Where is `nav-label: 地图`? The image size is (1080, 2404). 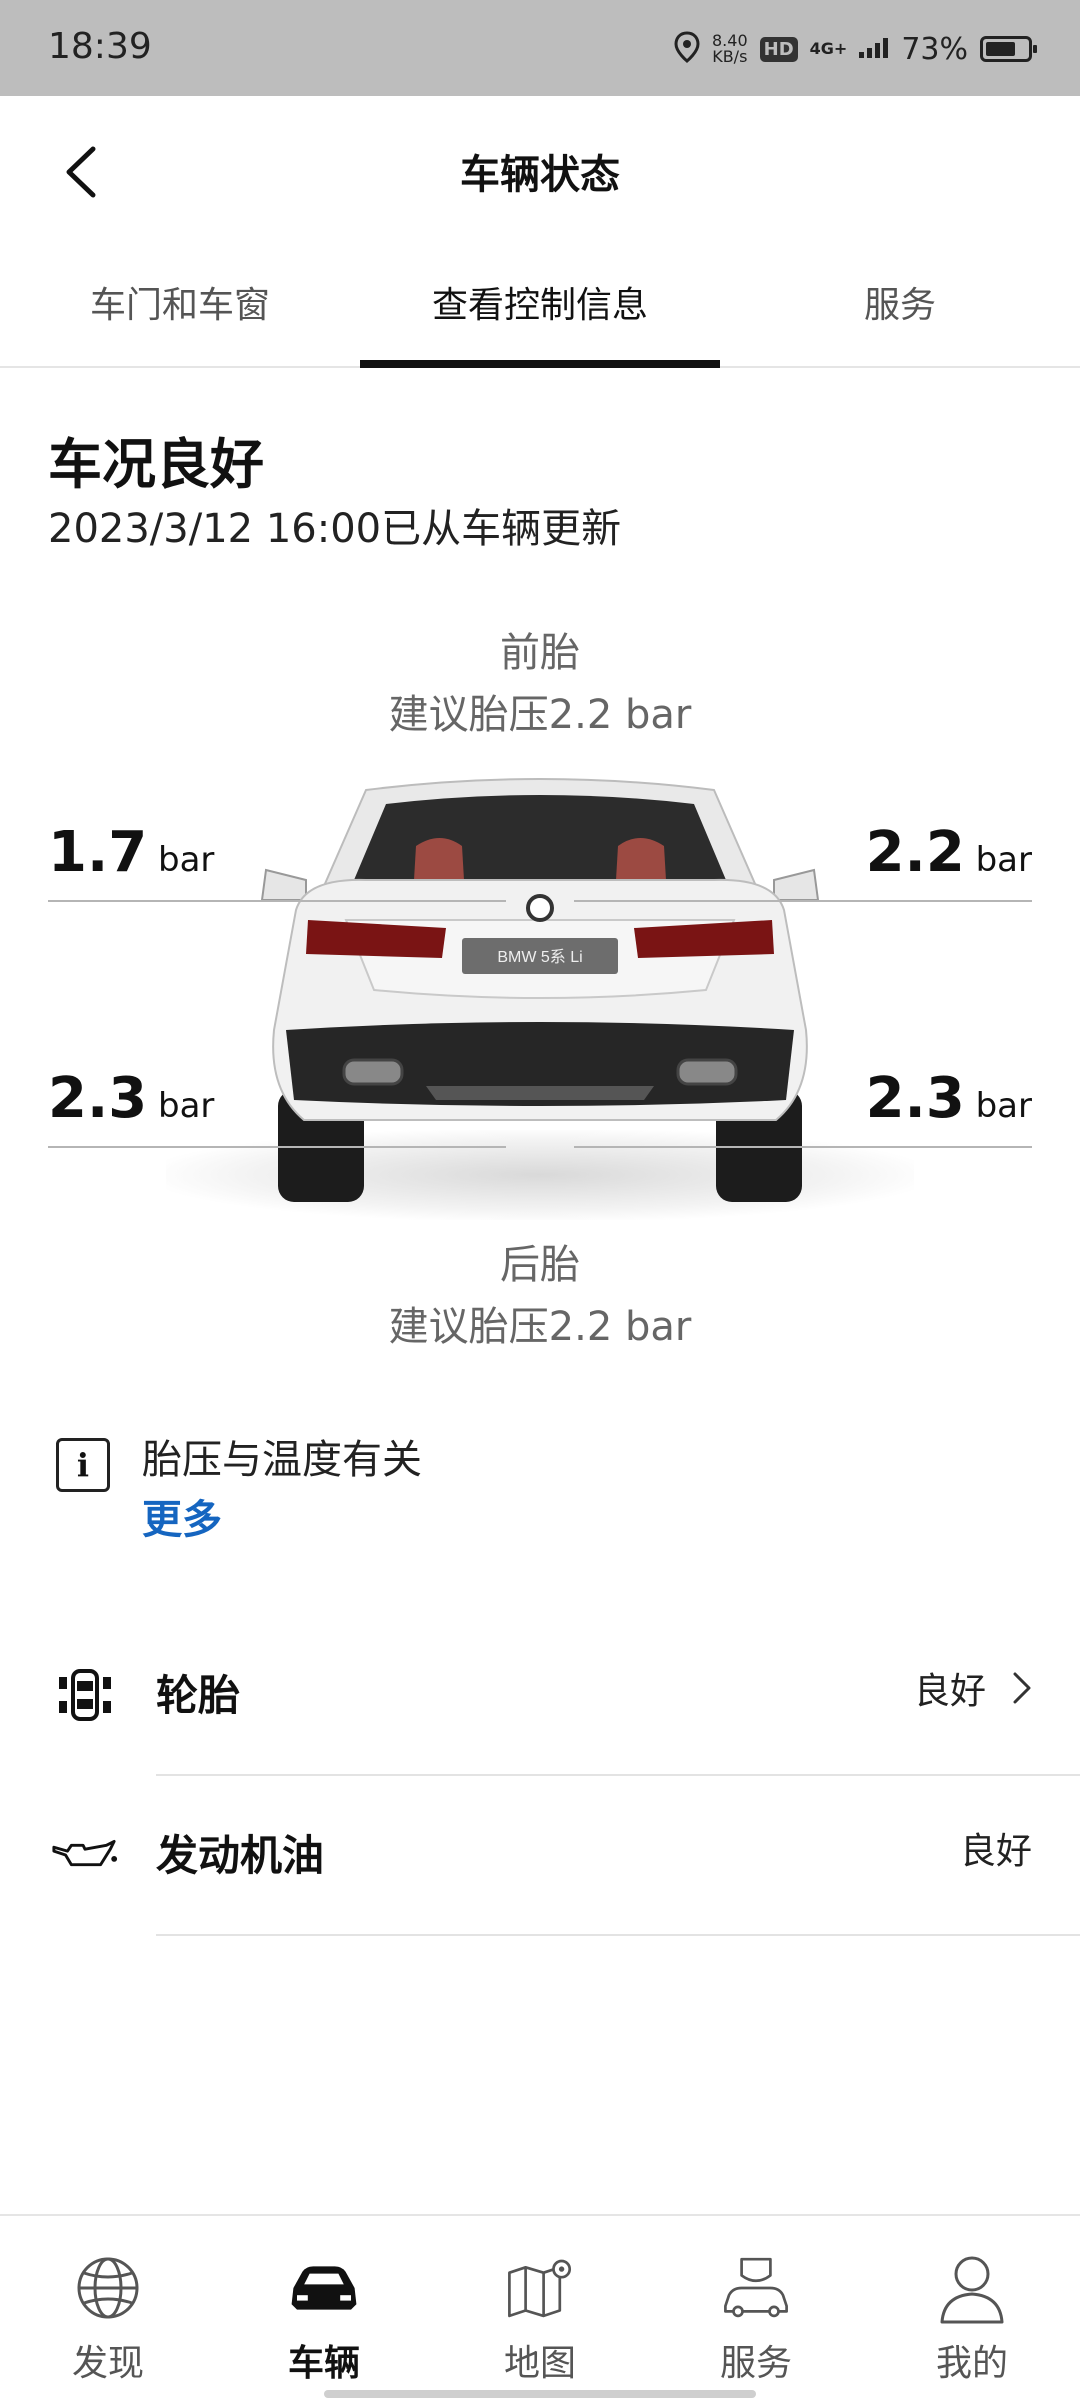 nav-label: 地图 is located at coordinates (539, 2363).